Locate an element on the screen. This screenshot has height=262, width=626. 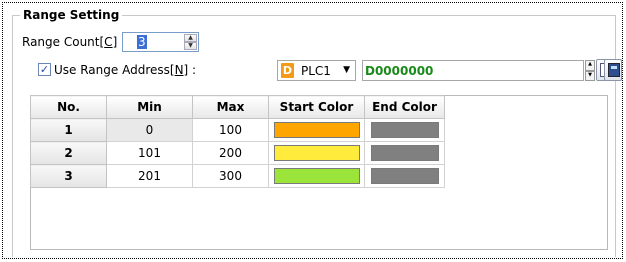
range-count-spin-buttons: ▲ ▼ is located at coordinates (190, 42).